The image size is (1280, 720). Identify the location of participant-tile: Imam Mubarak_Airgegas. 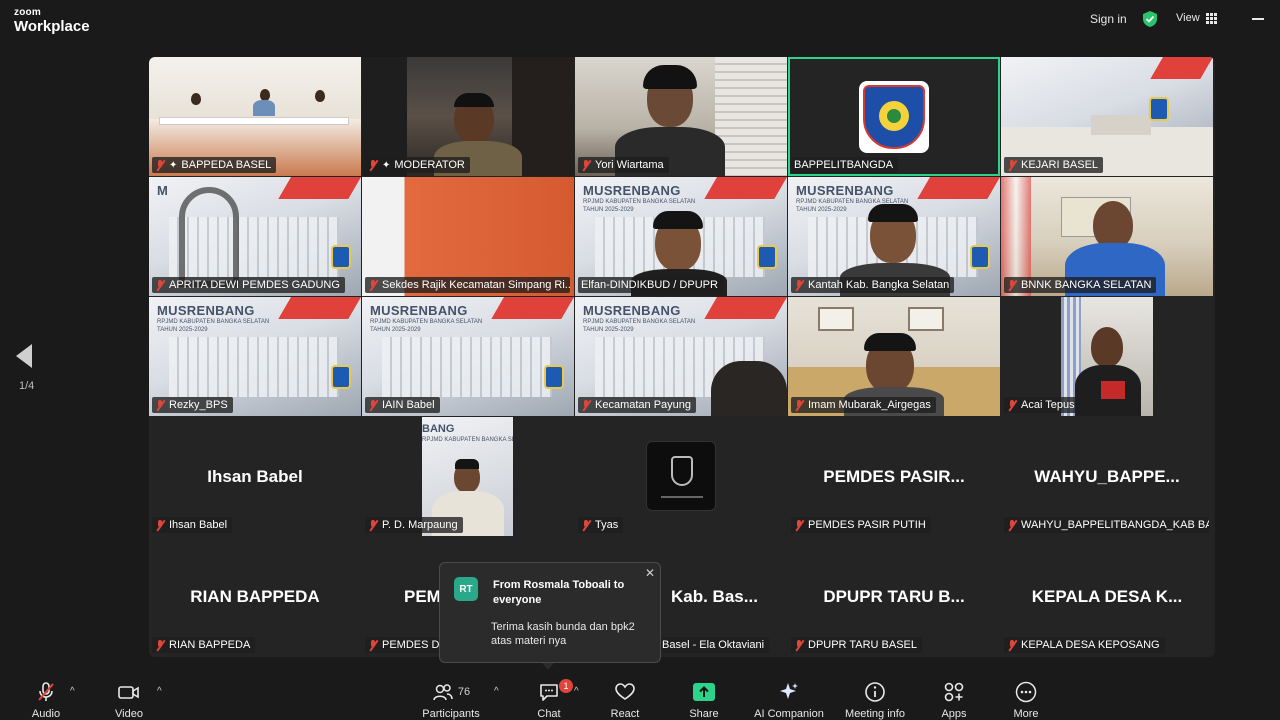
(894, 356).